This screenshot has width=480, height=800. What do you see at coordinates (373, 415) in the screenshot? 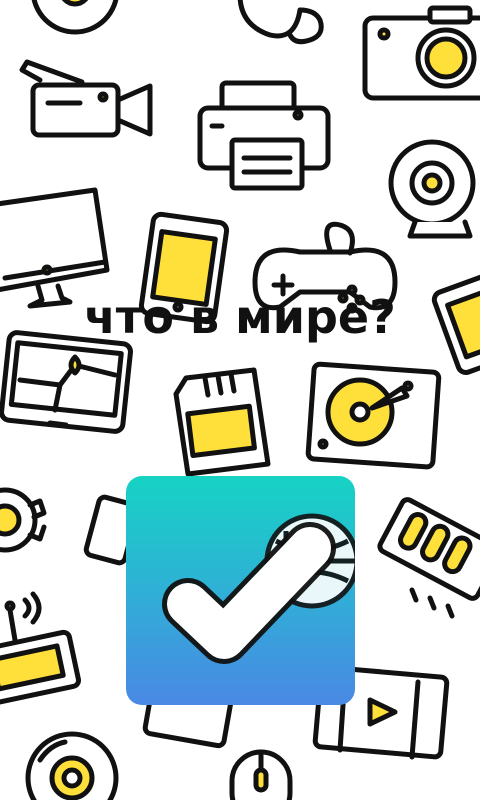
I see `hard-drive-icon` at bounding box center [373, 415].